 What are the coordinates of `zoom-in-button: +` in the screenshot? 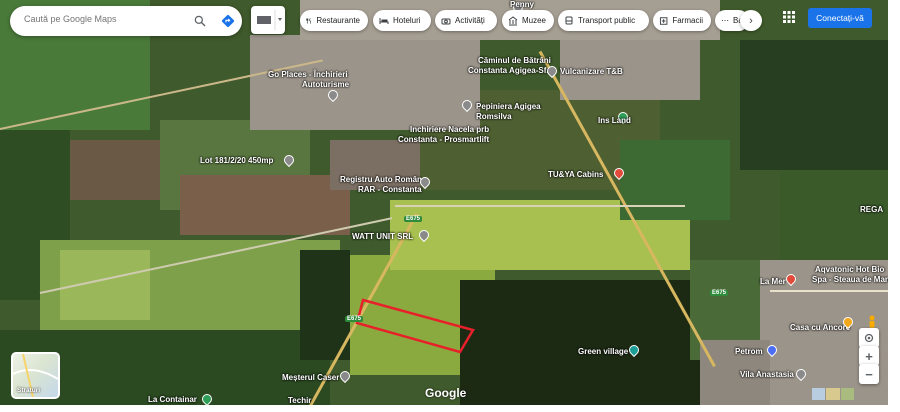 It's located at (869, 356).